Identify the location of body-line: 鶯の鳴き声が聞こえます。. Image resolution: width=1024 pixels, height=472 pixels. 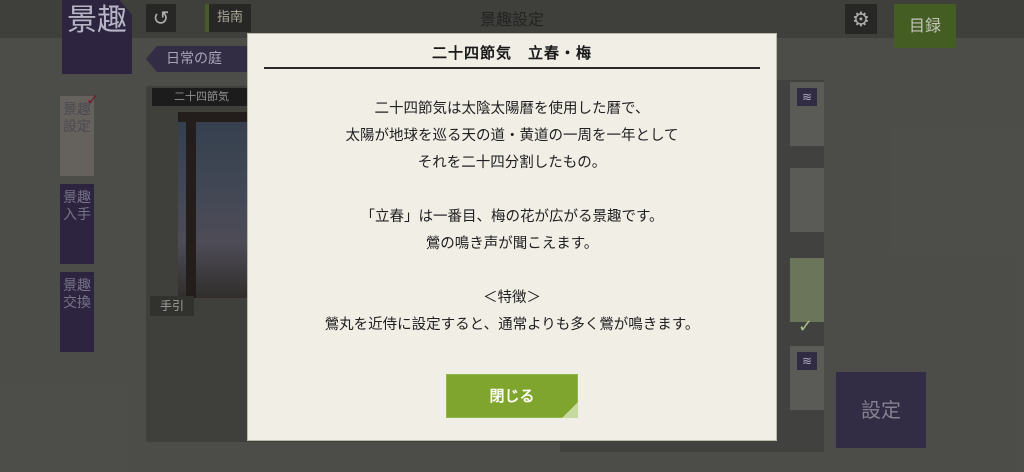
(512, 244).